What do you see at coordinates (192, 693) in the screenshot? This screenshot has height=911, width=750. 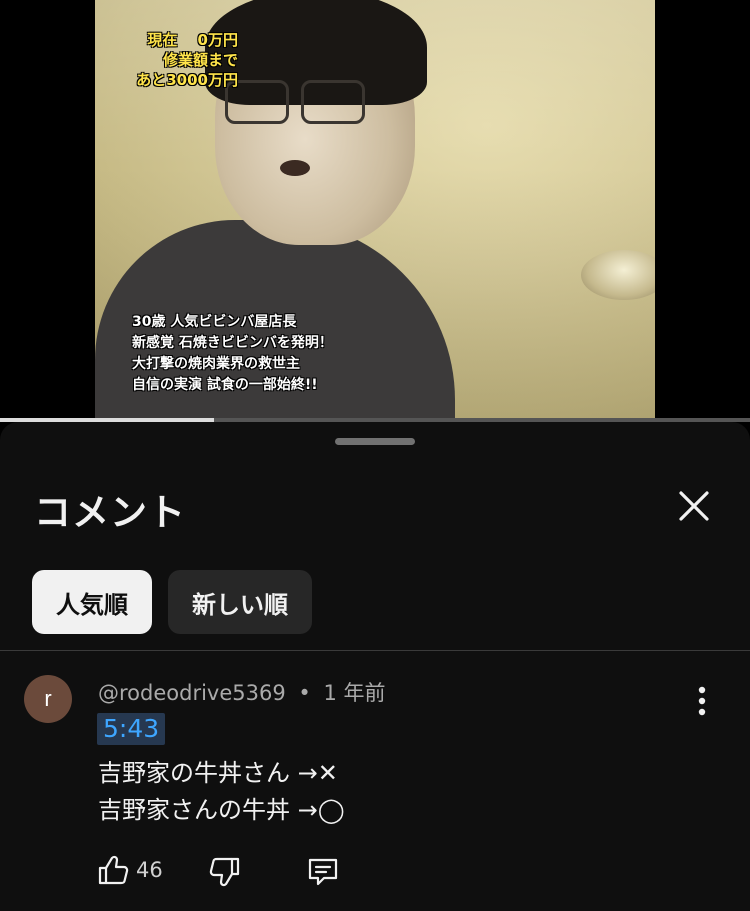 I see `comment-author: @rodeodrive5369` at bounding box center [192, 693].